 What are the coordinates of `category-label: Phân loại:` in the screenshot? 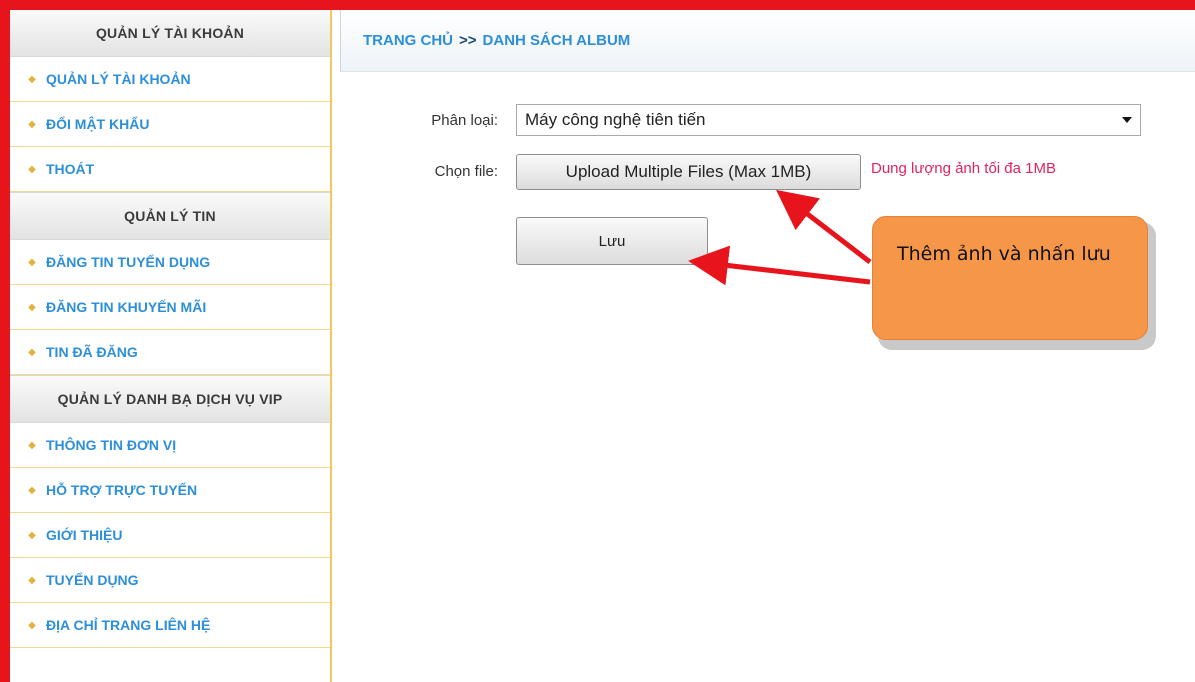 It's located at (464, 120).